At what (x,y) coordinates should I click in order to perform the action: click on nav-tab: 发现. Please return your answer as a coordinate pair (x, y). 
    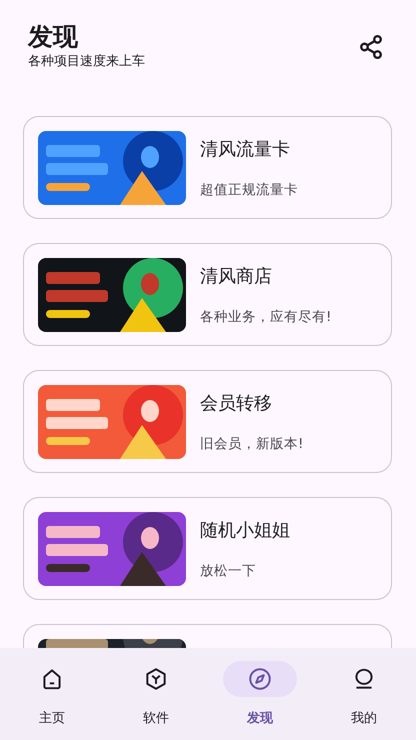
    Looking at the image, I should click on (260, 694).